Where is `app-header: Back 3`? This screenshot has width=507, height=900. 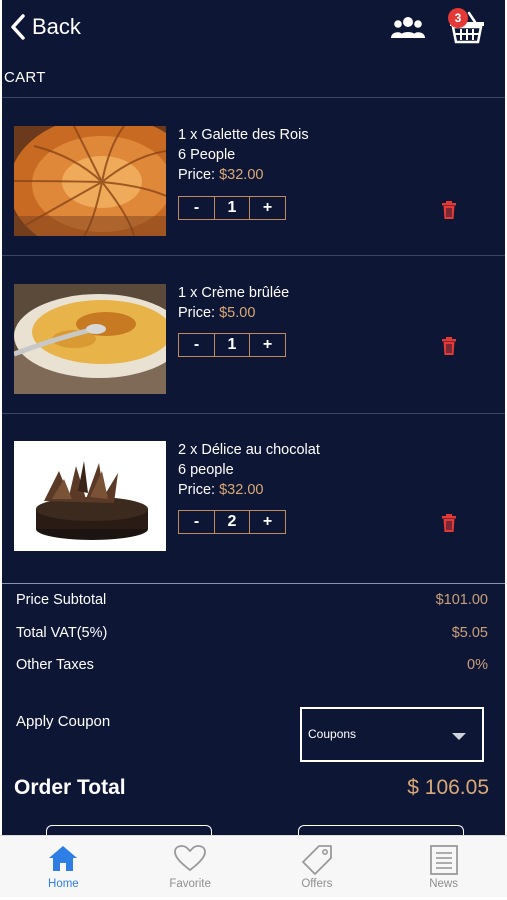 app-header: Back 3 is located at coordinates (253, 28).